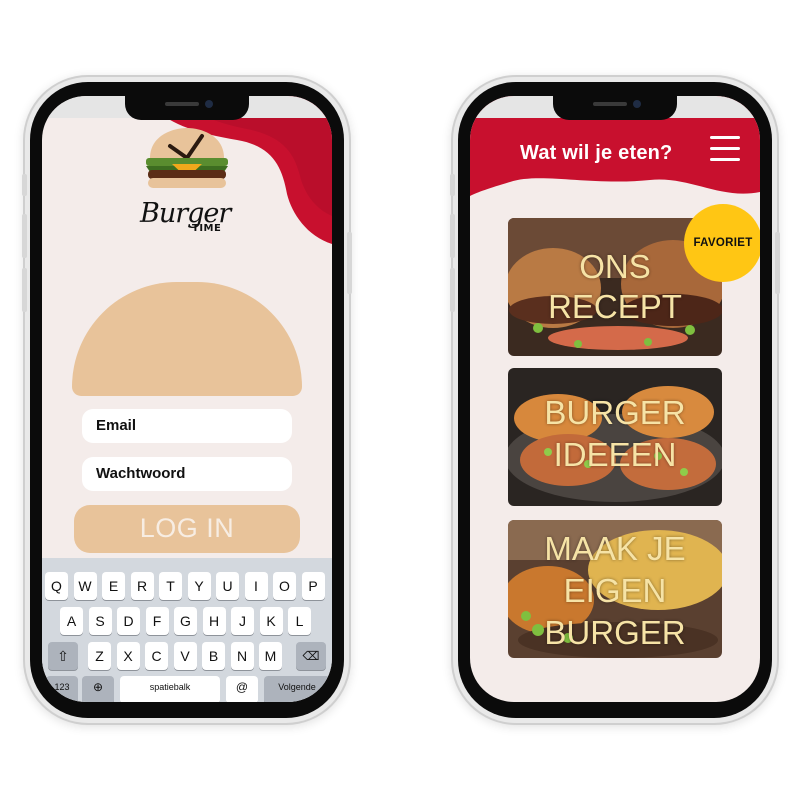 The height and width of the screenshot is (800, 800). Describe the element at coordinates (100, 621) in the screenshot. I see `key-s: S` at that location.